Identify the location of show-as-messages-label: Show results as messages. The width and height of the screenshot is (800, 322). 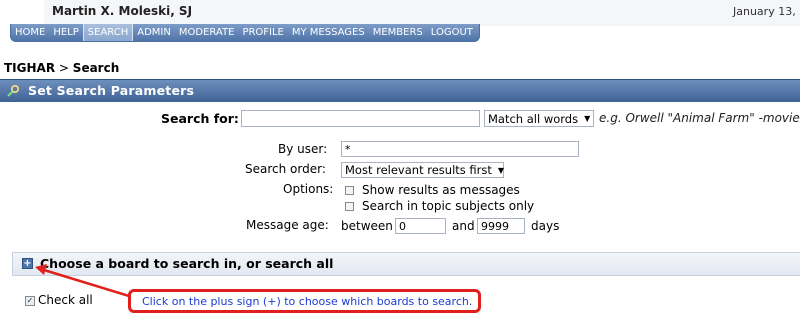
(441, 190).